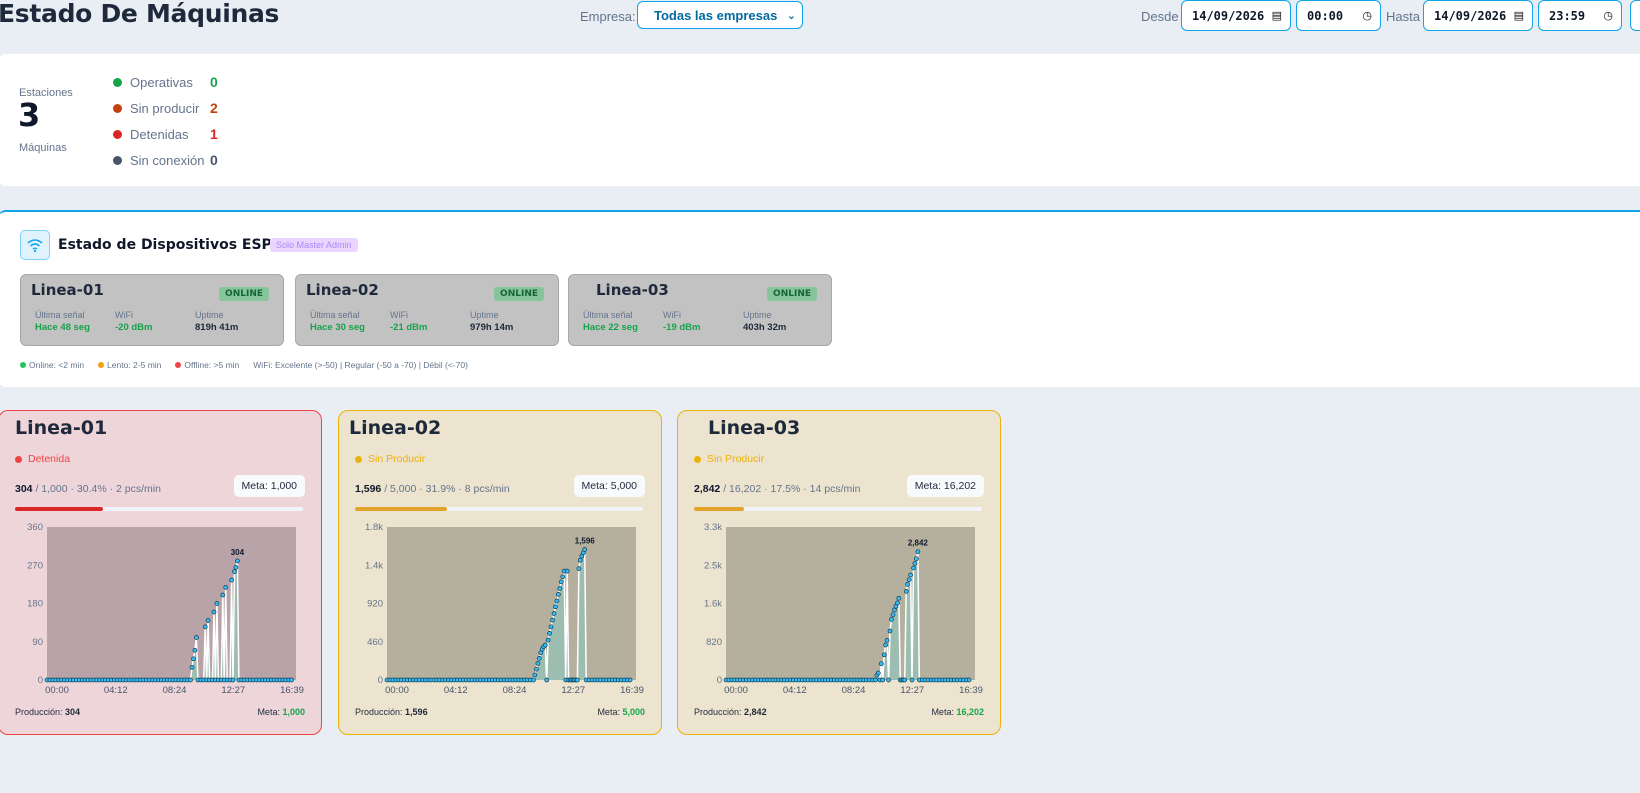 This screenshot has width=1640, height=793. What do you see at coordinates (43, 148) in the screenshot?
I see `machines-label: Máquinas` at bounding box center [43, 148].